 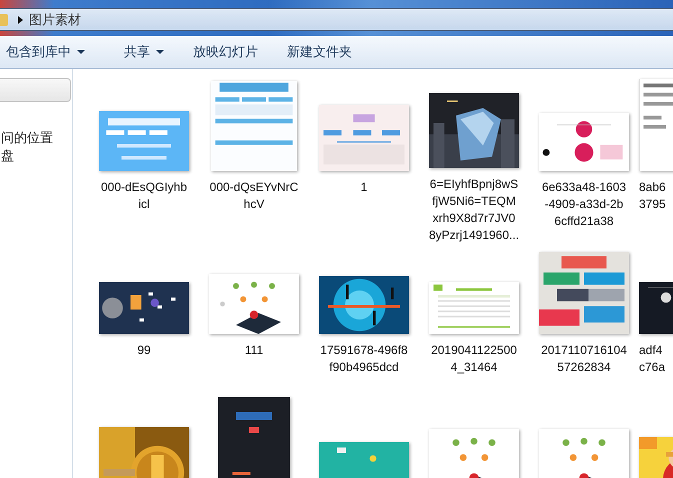 What do you see at coordinates (652, 359) in the screenshot?
I see `file-name: adf4 c76a` at bounding box center [652, 359].